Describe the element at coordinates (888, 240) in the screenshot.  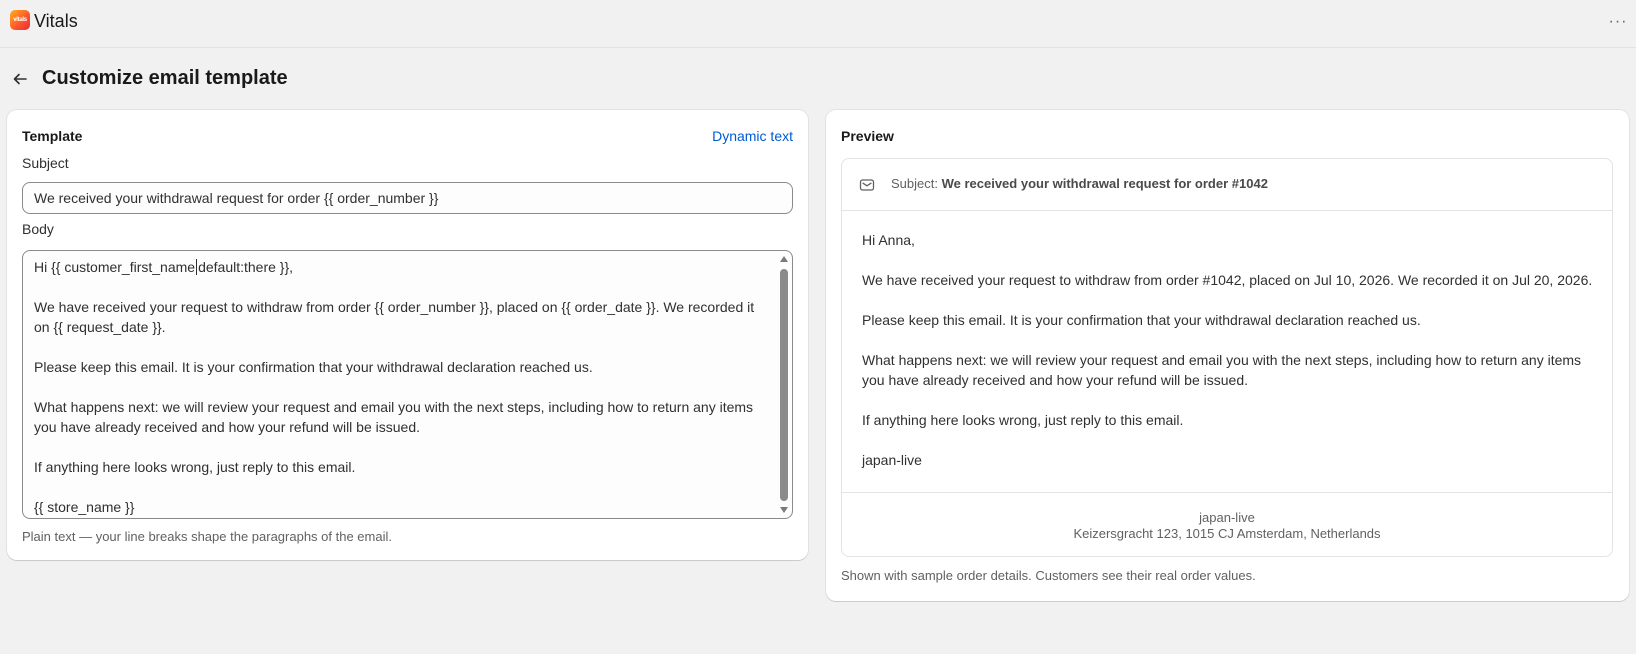
I see `preview-paragraph: Hi Anna,` at that location.